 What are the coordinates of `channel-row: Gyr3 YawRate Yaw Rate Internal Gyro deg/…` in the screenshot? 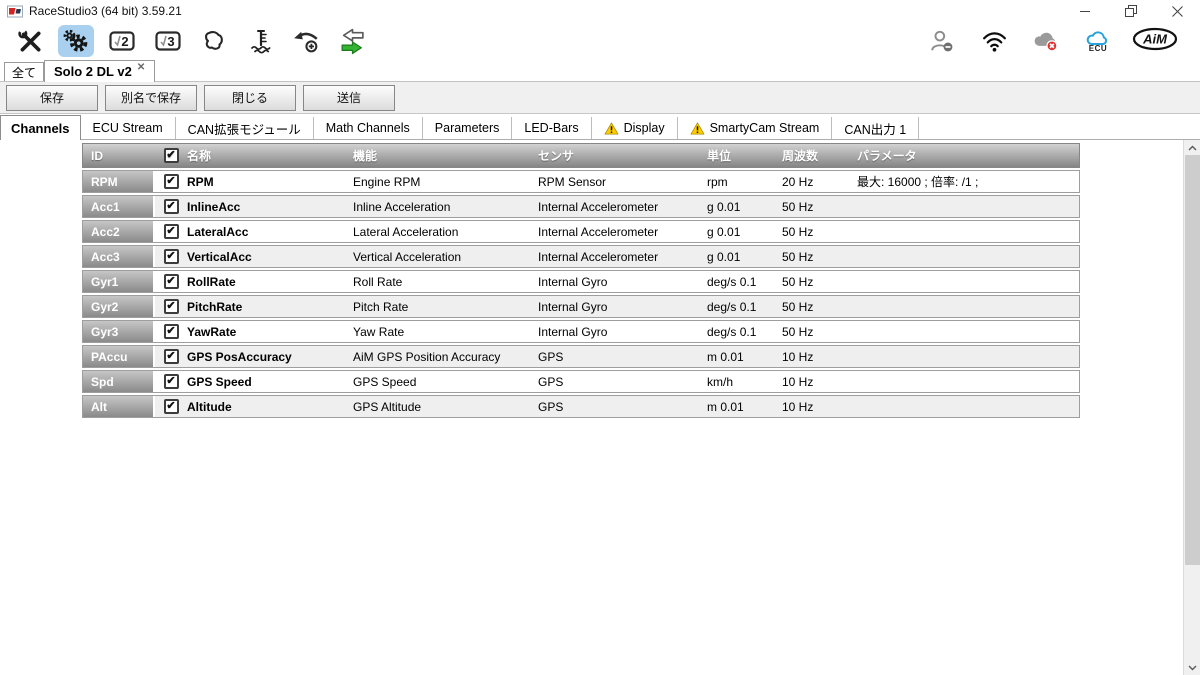 It's located at (581, 331).